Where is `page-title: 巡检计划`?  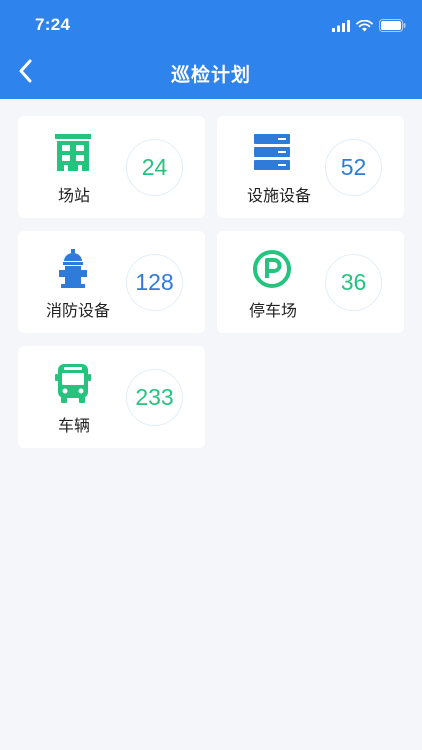 page-title: 巡检计划 is located at coordinates (210, 75).